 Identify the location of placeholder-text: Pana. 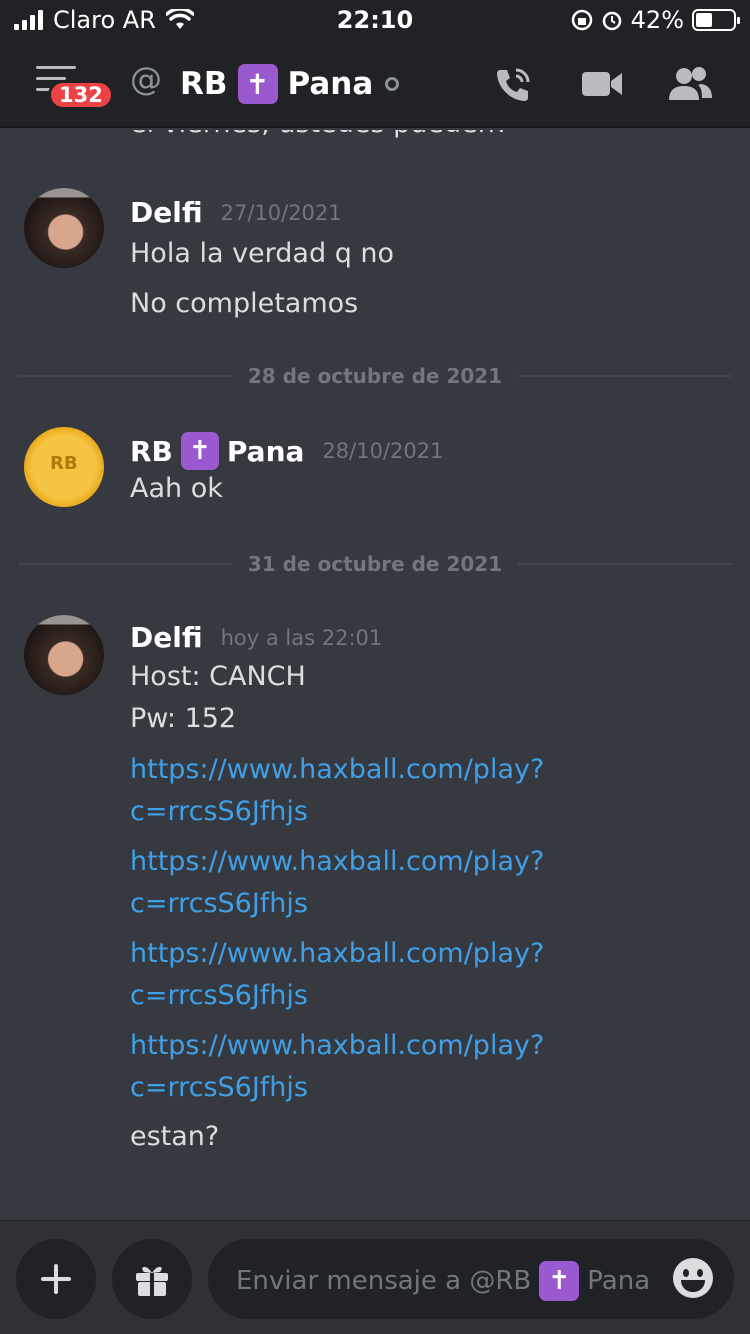
(619, 1281).